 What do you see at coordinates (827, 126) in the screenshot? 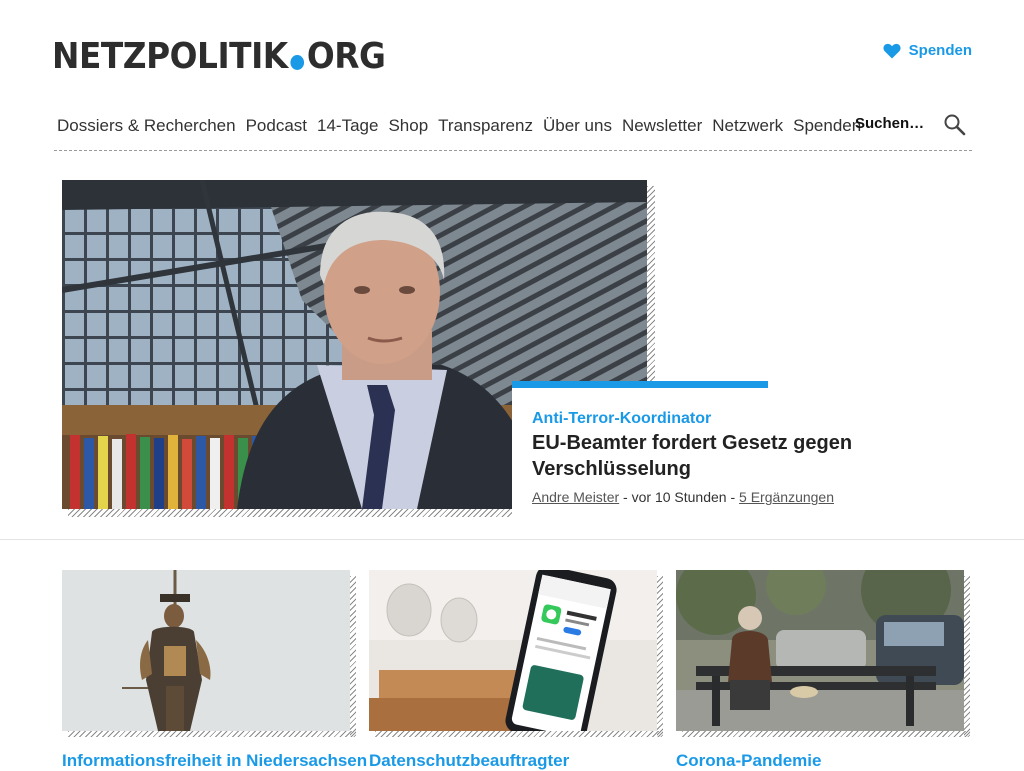
I see `nav-item-spenden: Spenden` at bounding box center [827, 126].